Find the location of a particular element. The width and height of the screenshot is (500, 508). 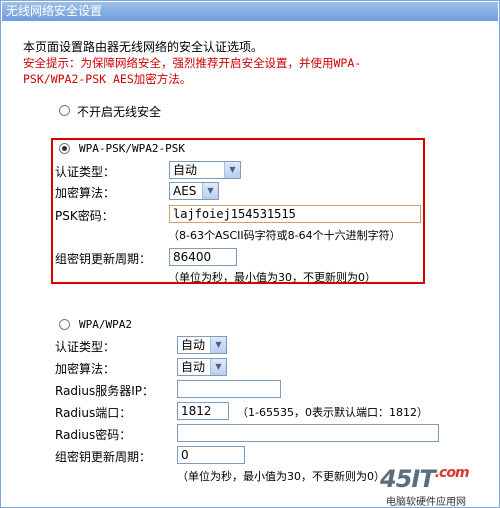

wpa-psk-encryption-label: 加密算法： is located at coordinates (85, 193).